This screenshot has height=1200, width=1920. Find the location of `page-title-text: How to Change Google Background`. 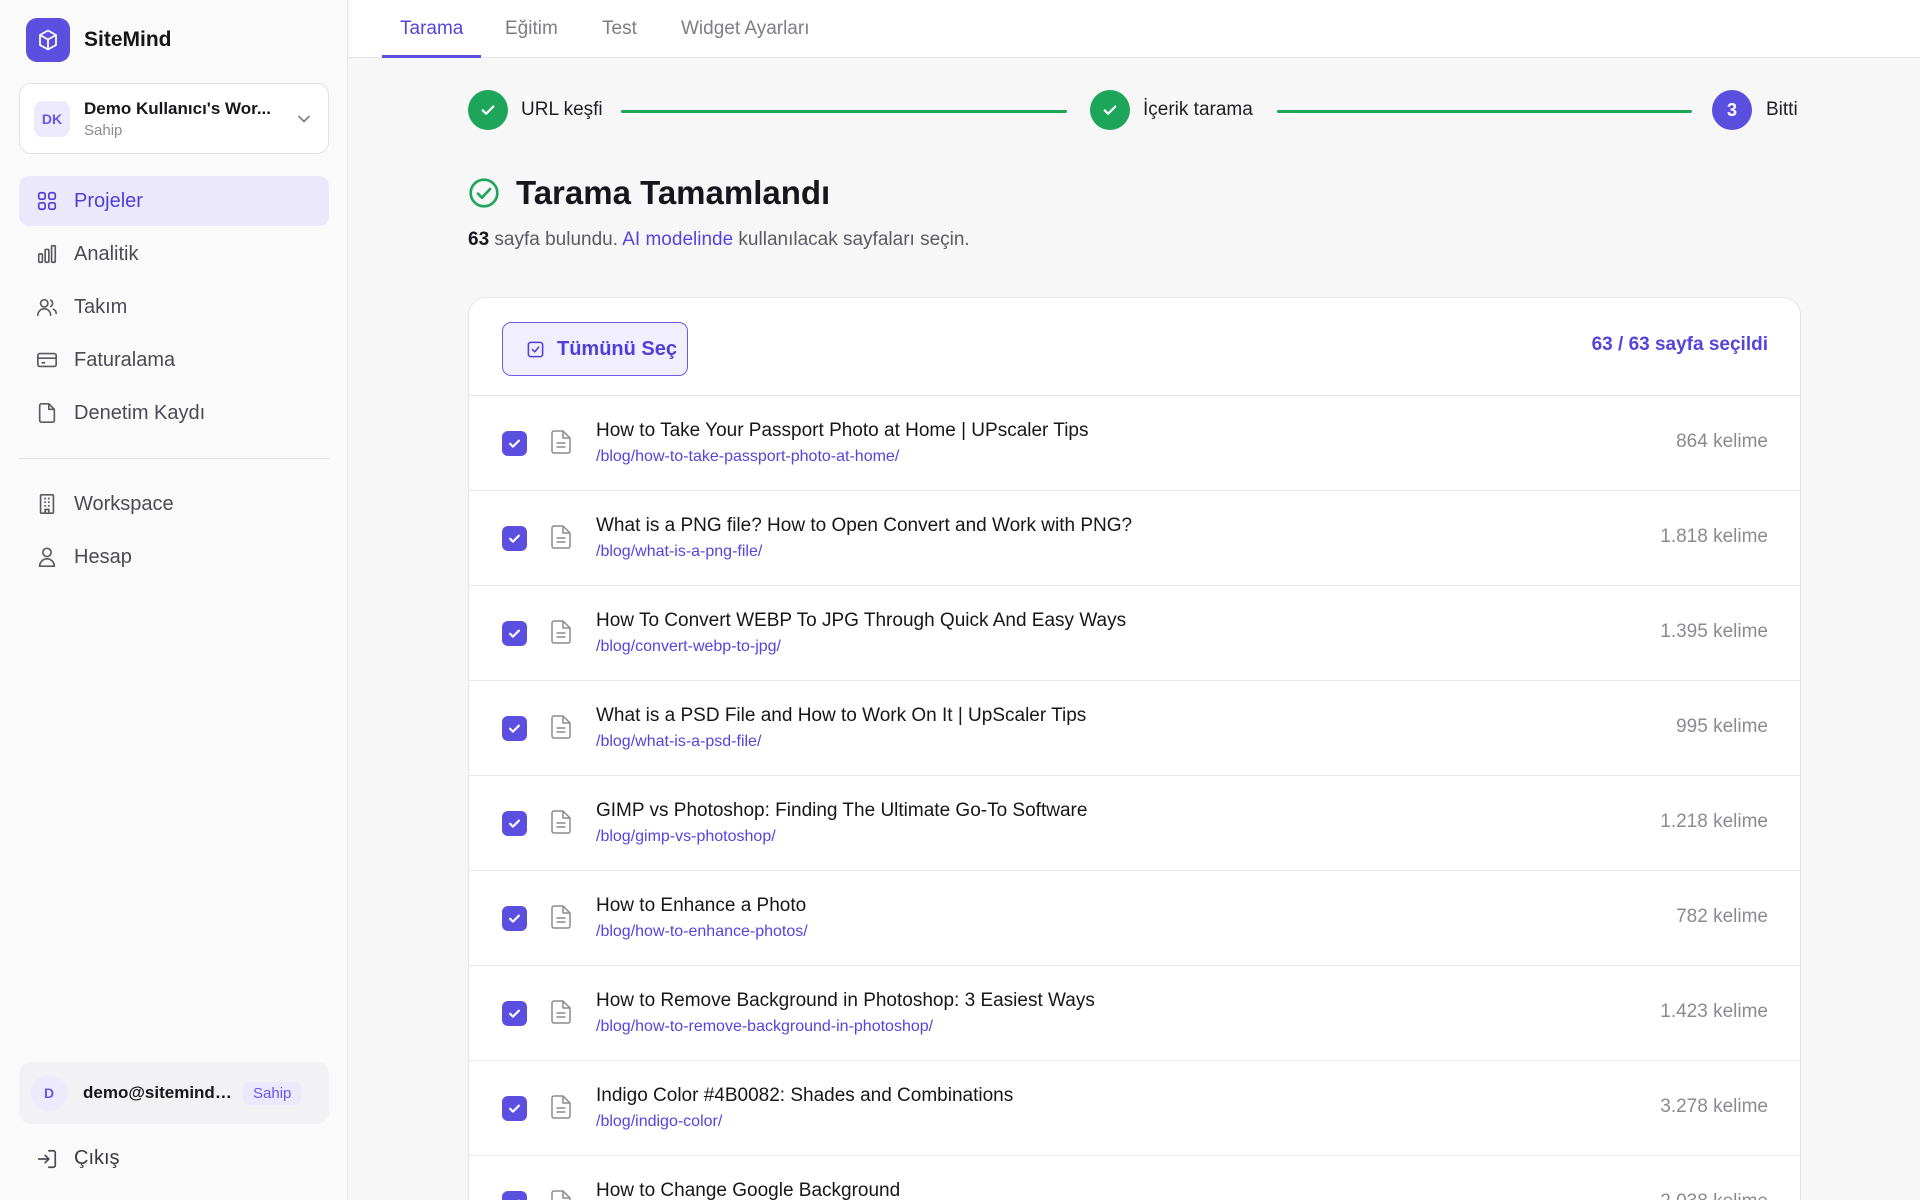

page-title-text: How to Change Google Background is located at coordinates (748, 1190).